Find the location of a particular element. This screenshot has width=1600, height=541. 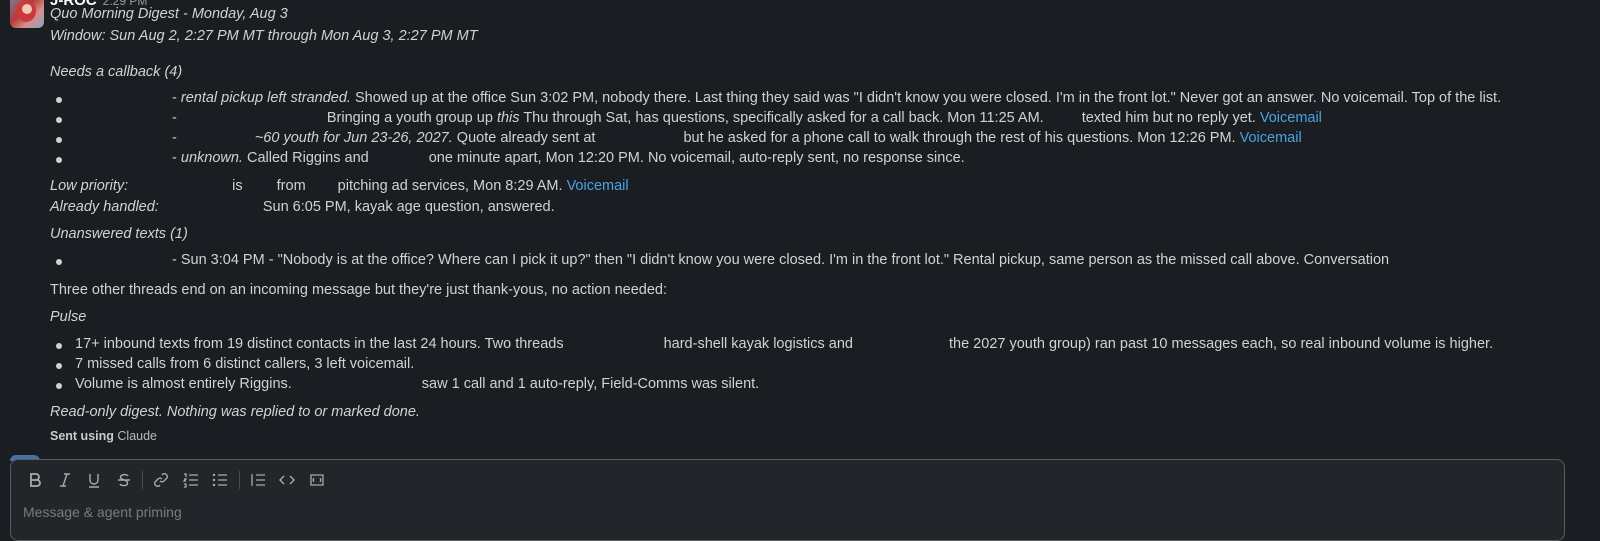

code-icon is located at coordinates (287, 480).